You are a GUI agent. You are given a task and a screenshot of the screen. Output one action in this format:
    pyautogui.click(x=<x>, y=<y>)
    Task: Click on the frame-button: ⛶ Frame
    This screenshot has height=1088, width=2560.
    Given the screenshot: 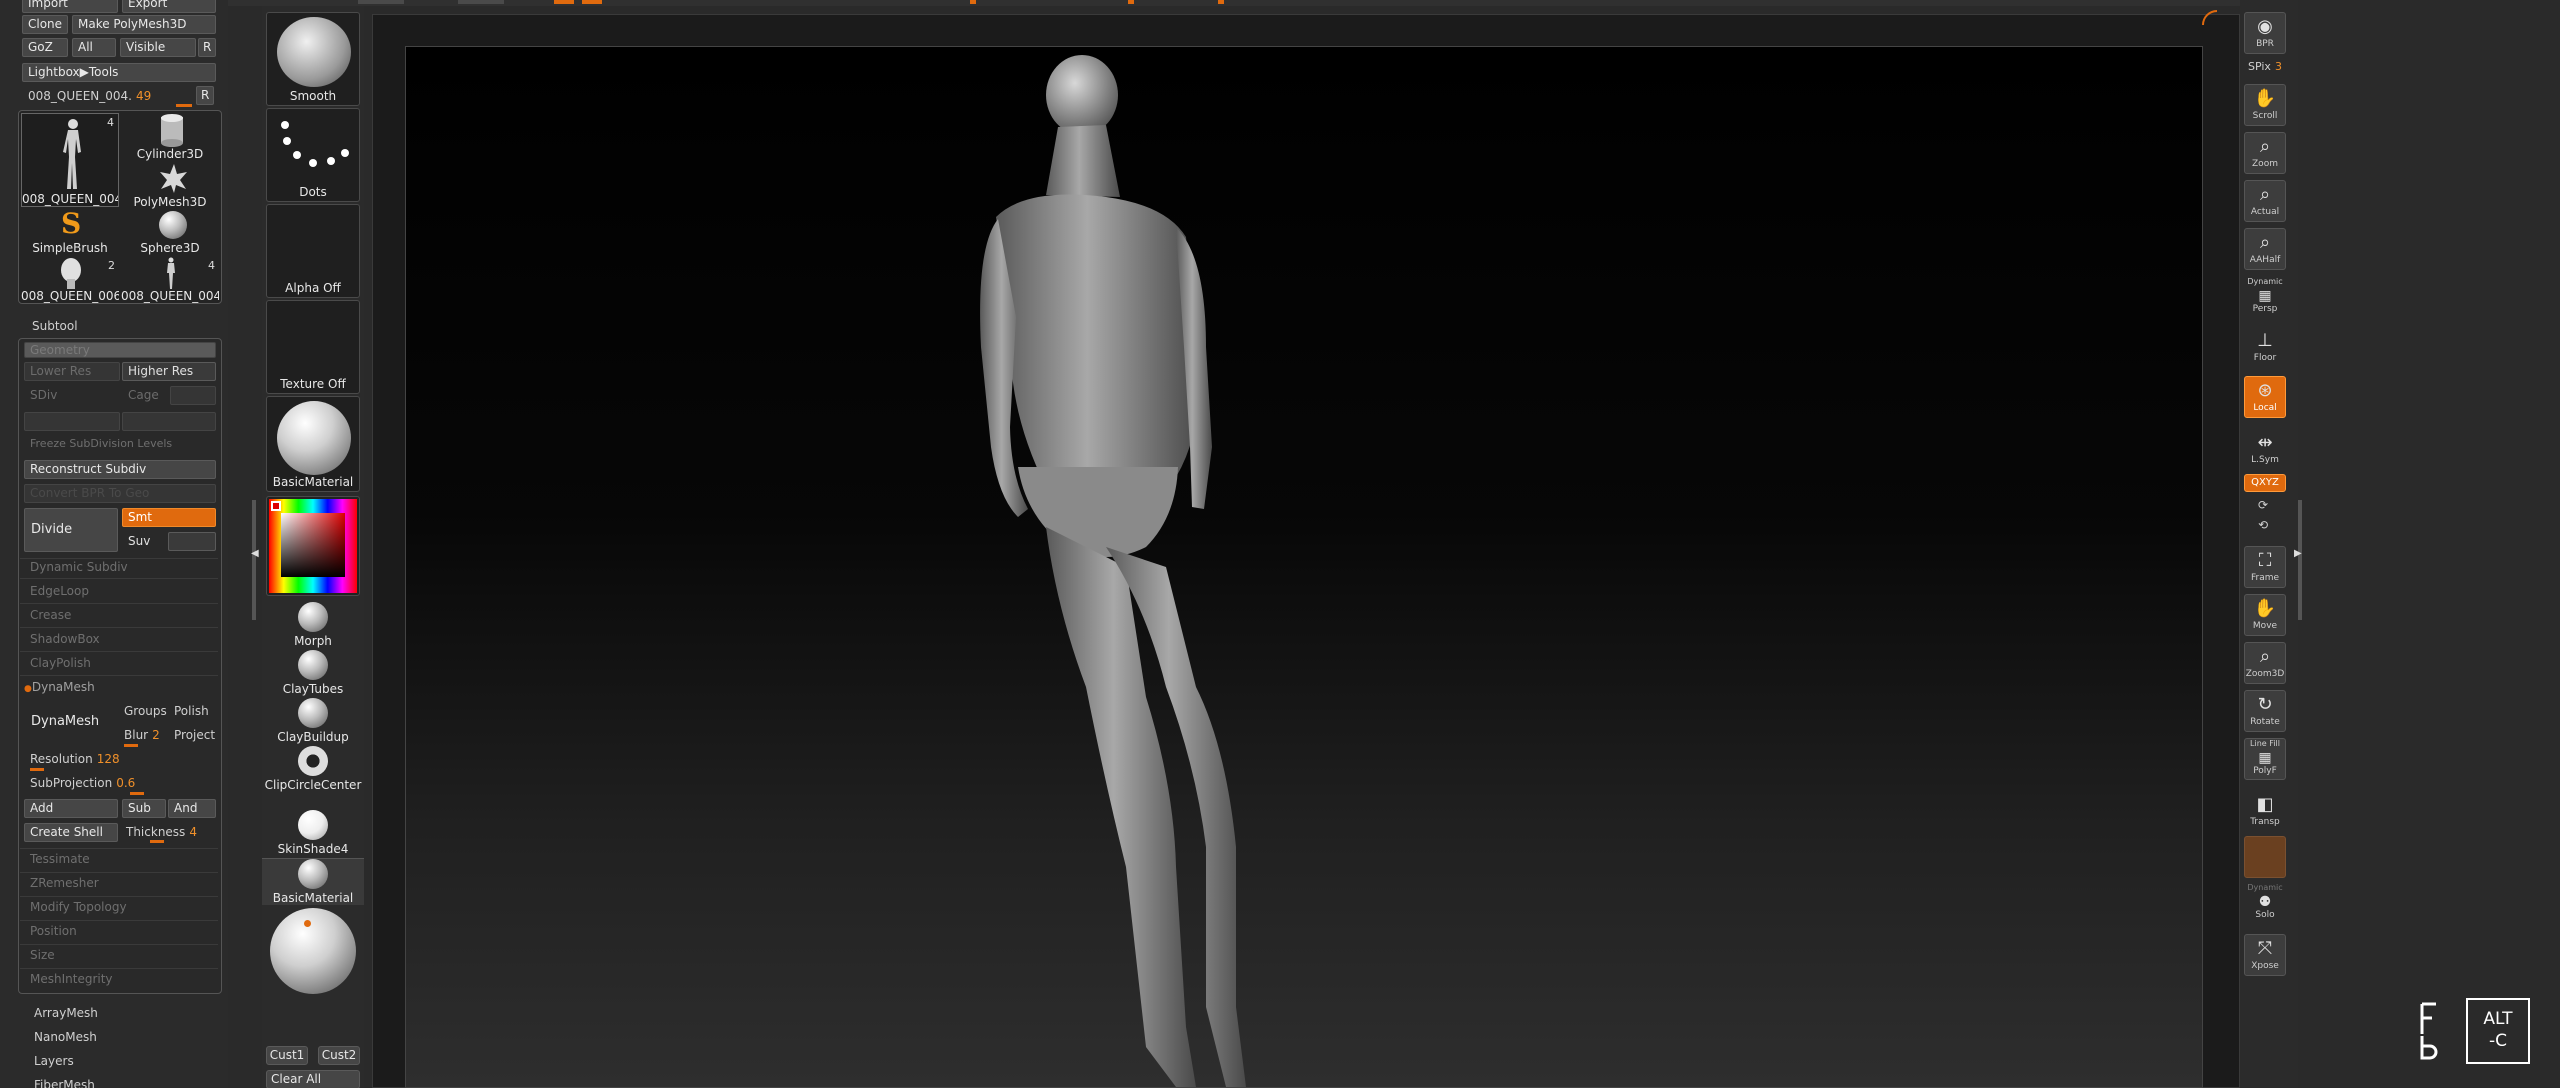 What is the action you would take?
    pyautogui.click(x=2265, y=567)
    